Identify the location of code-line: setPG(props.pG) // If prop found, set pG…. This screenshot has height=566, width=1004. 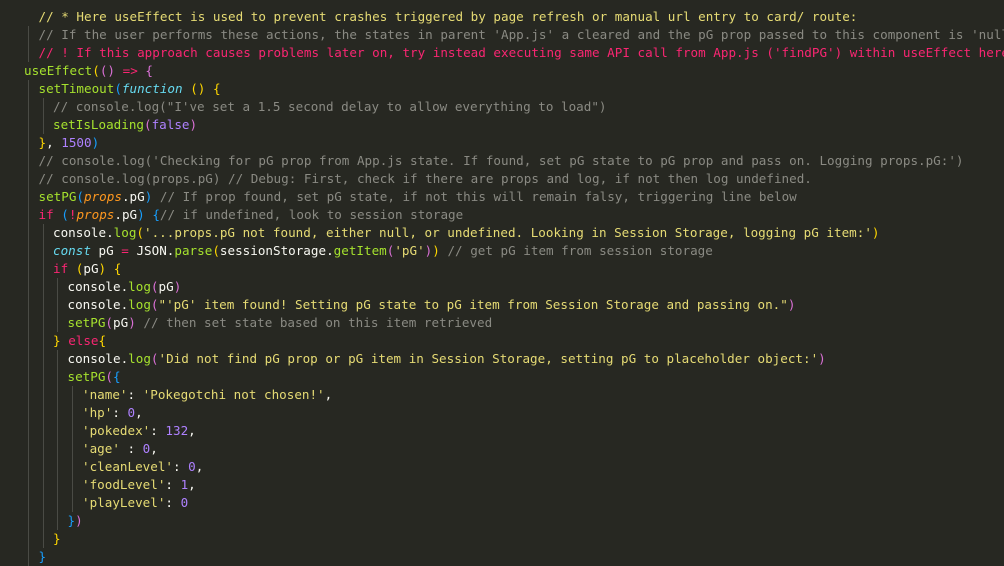
(502, 197).